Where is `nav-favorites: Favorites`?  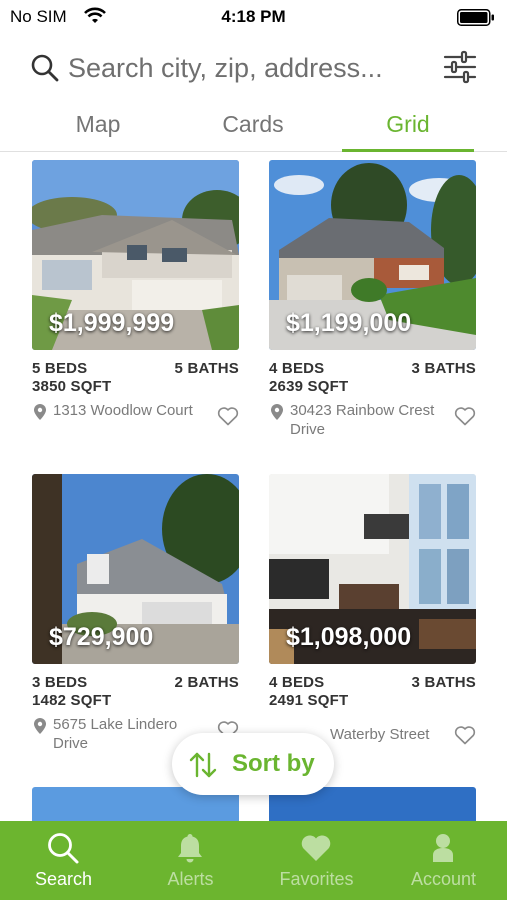
nav-favorites: Favorites is located at coordinates (316, 860).